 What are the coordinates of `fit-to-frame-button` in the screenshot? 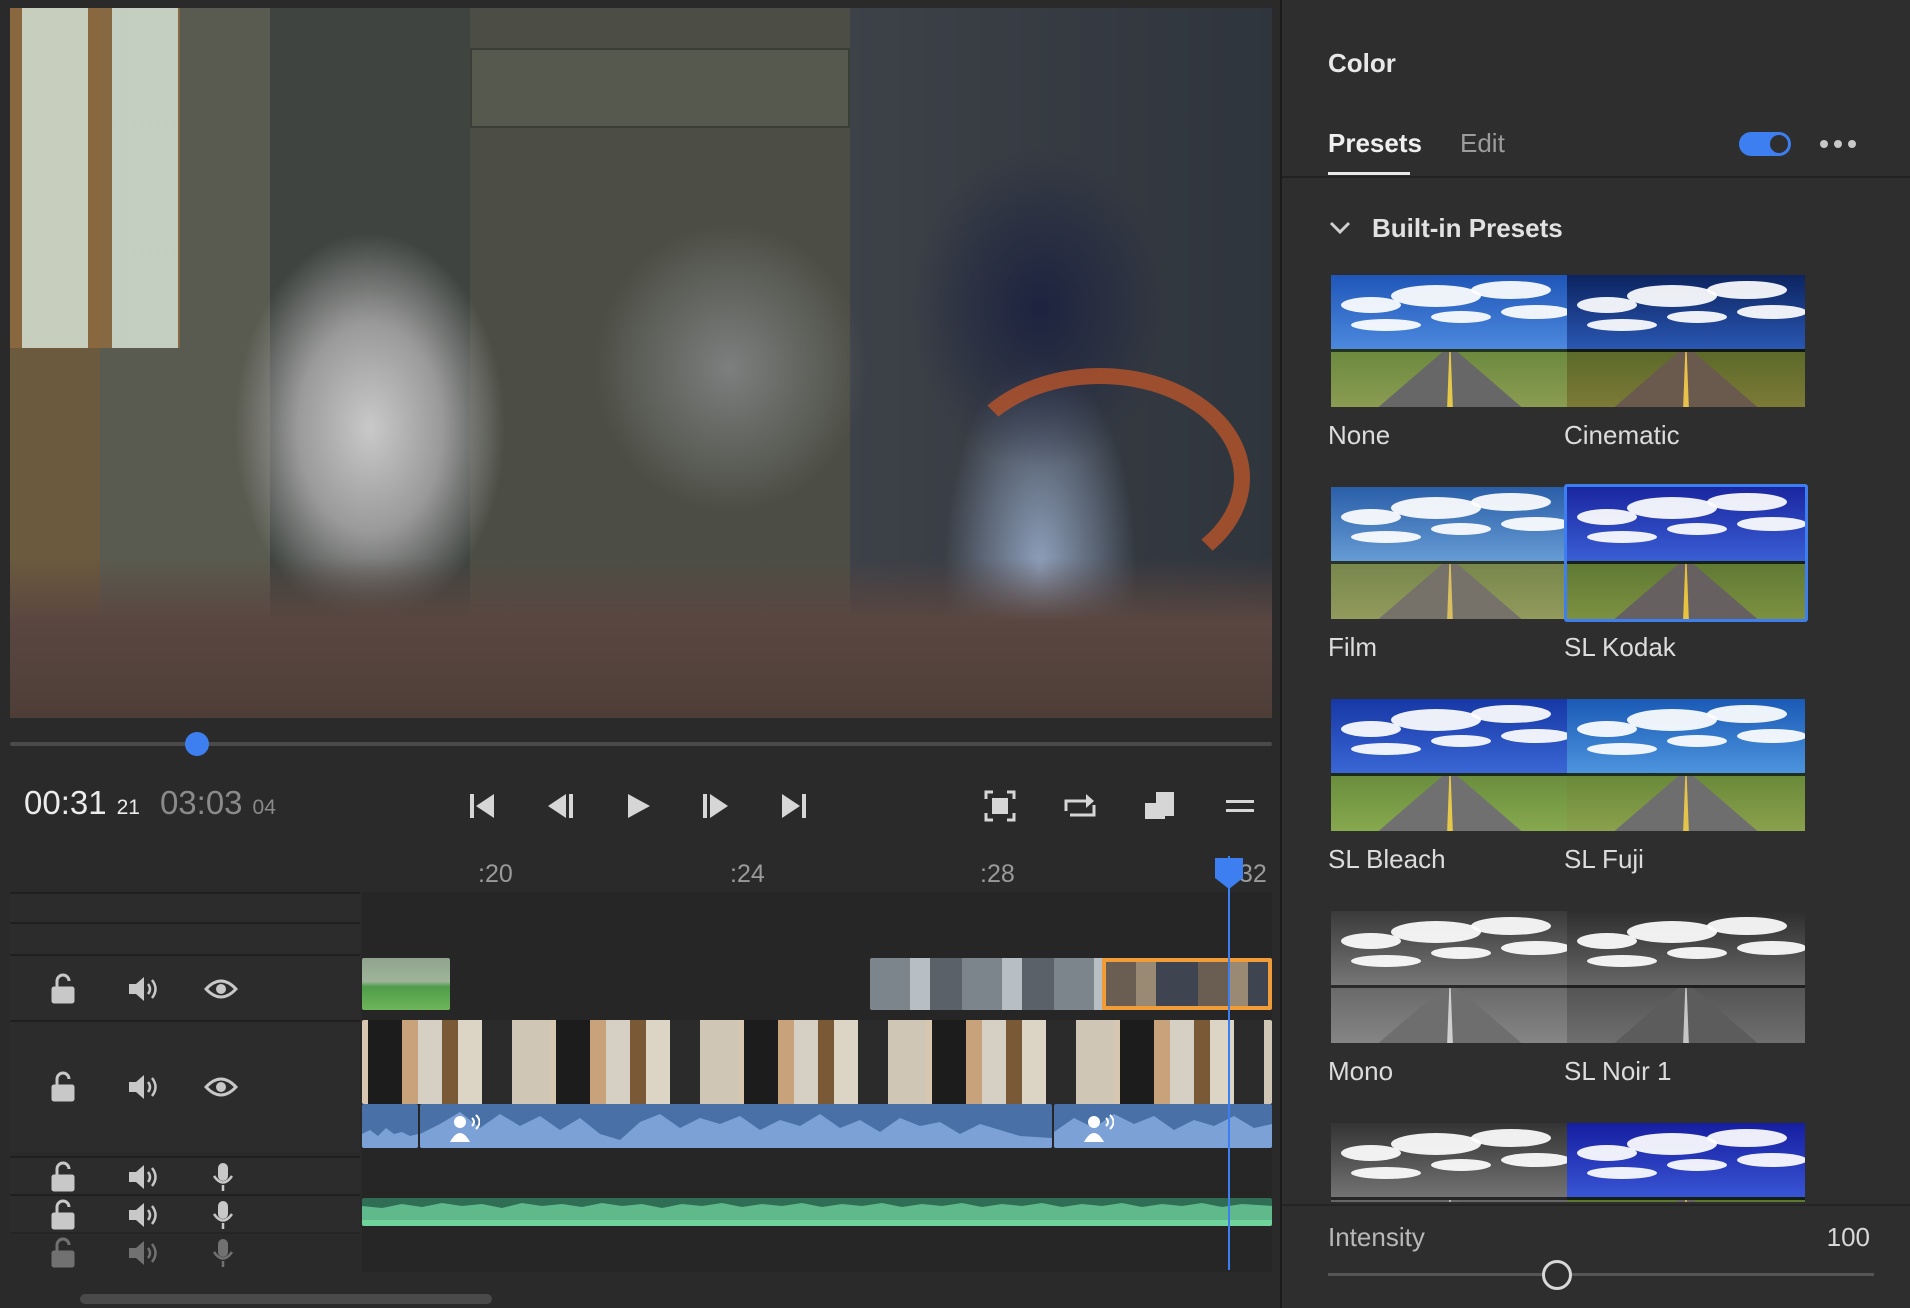 It's located at (1000, 806).